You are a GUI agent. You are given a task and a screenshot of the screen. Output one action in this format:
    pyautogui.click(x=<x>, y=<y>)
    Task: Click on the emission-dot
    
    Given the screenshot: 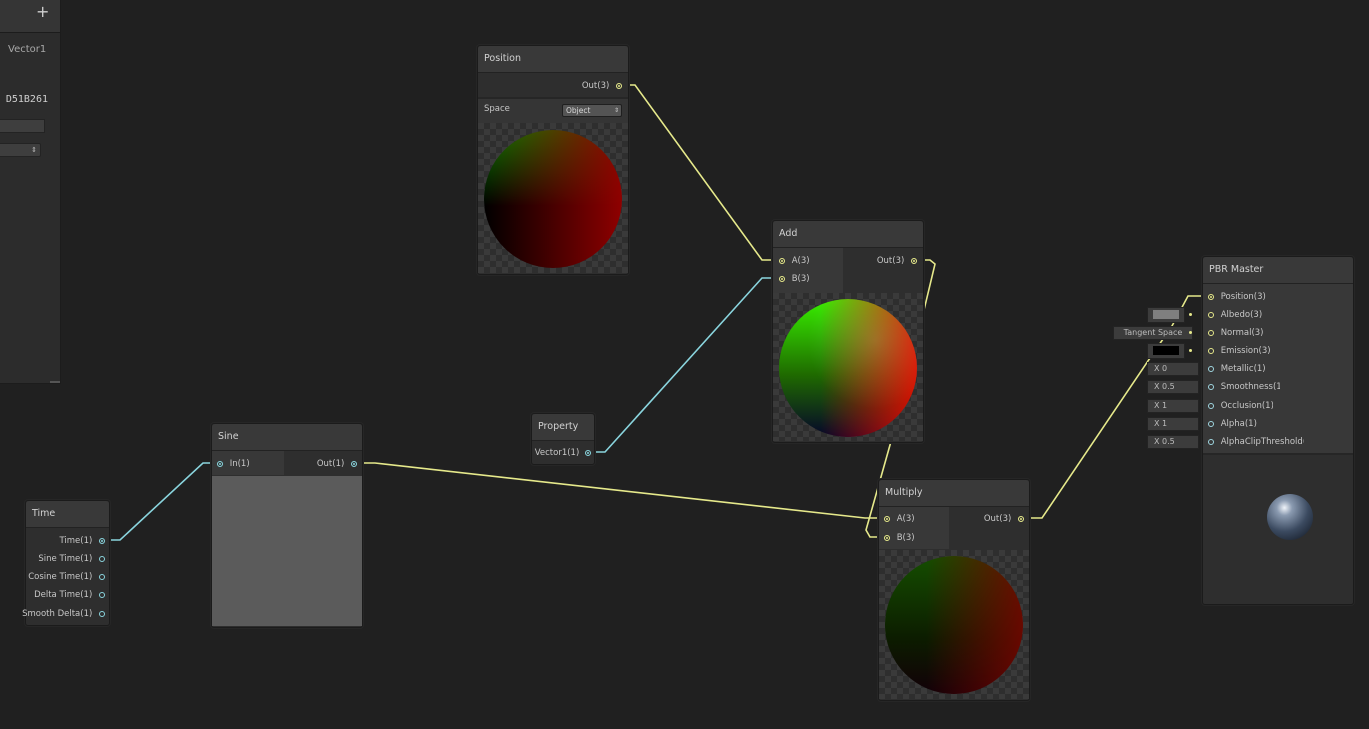 What is the action you would take?
    pyautogui.click(x=1190, y=350)
    